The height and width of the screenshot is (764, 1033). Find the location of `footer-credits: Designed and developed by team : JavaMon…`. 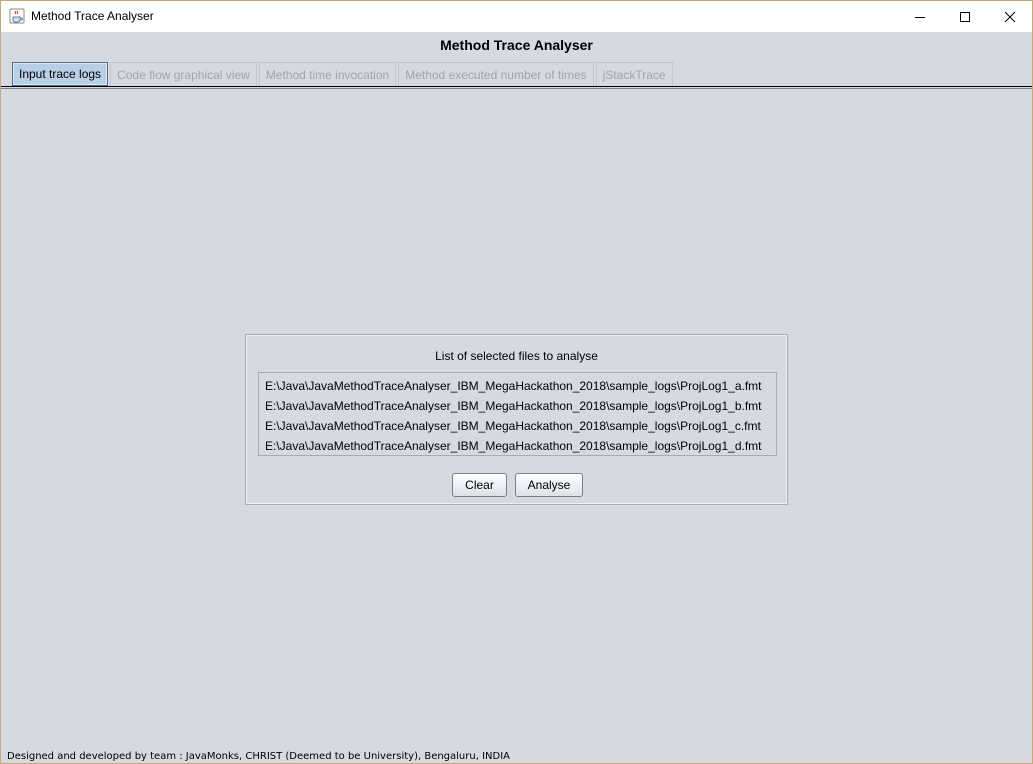

footer-credits: Designed and developed by team : JavaMon… is located at coordinates (258, 756).